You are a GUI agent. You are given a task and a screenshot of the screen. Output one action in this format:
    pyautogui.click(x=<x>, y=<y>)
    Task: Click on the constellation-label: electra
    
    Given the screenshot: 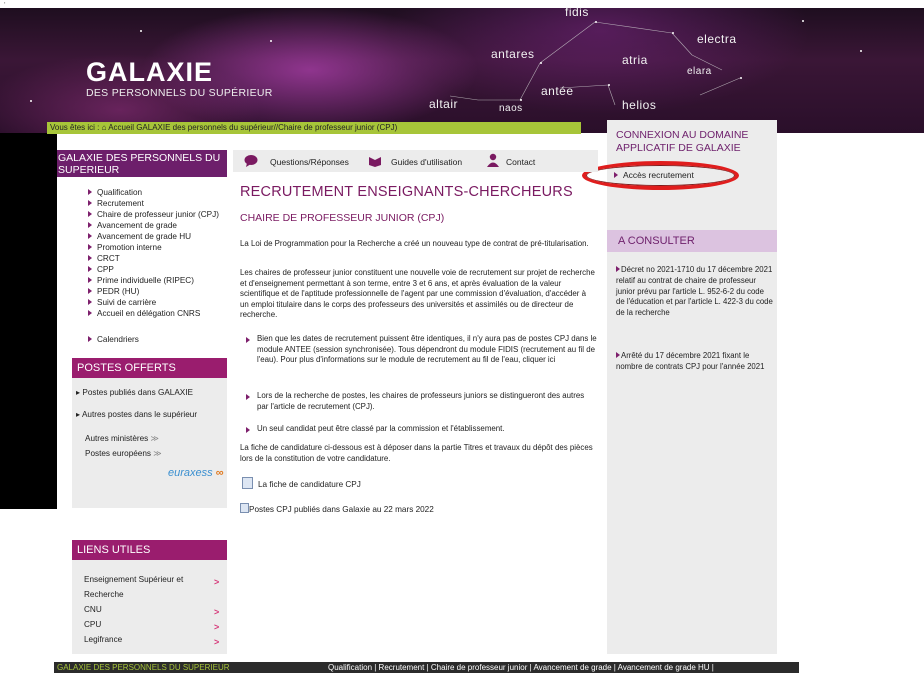 What is the action you would take?
    pyautogui.click(x=717, y=39)
    